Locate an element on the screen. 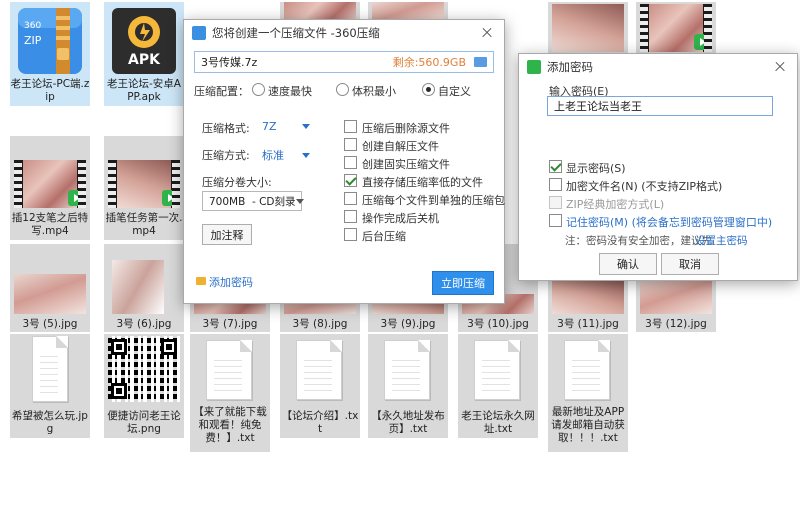 The image size is (800, 519). file-text: 【来了就能下载和观看！纯免费！】.txt is located at coordinates (230, 393).